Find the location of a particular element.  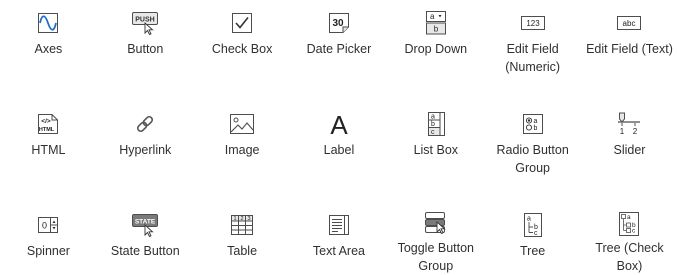

component-spinner: 0 Spinner is located at coordinates (48, 238).